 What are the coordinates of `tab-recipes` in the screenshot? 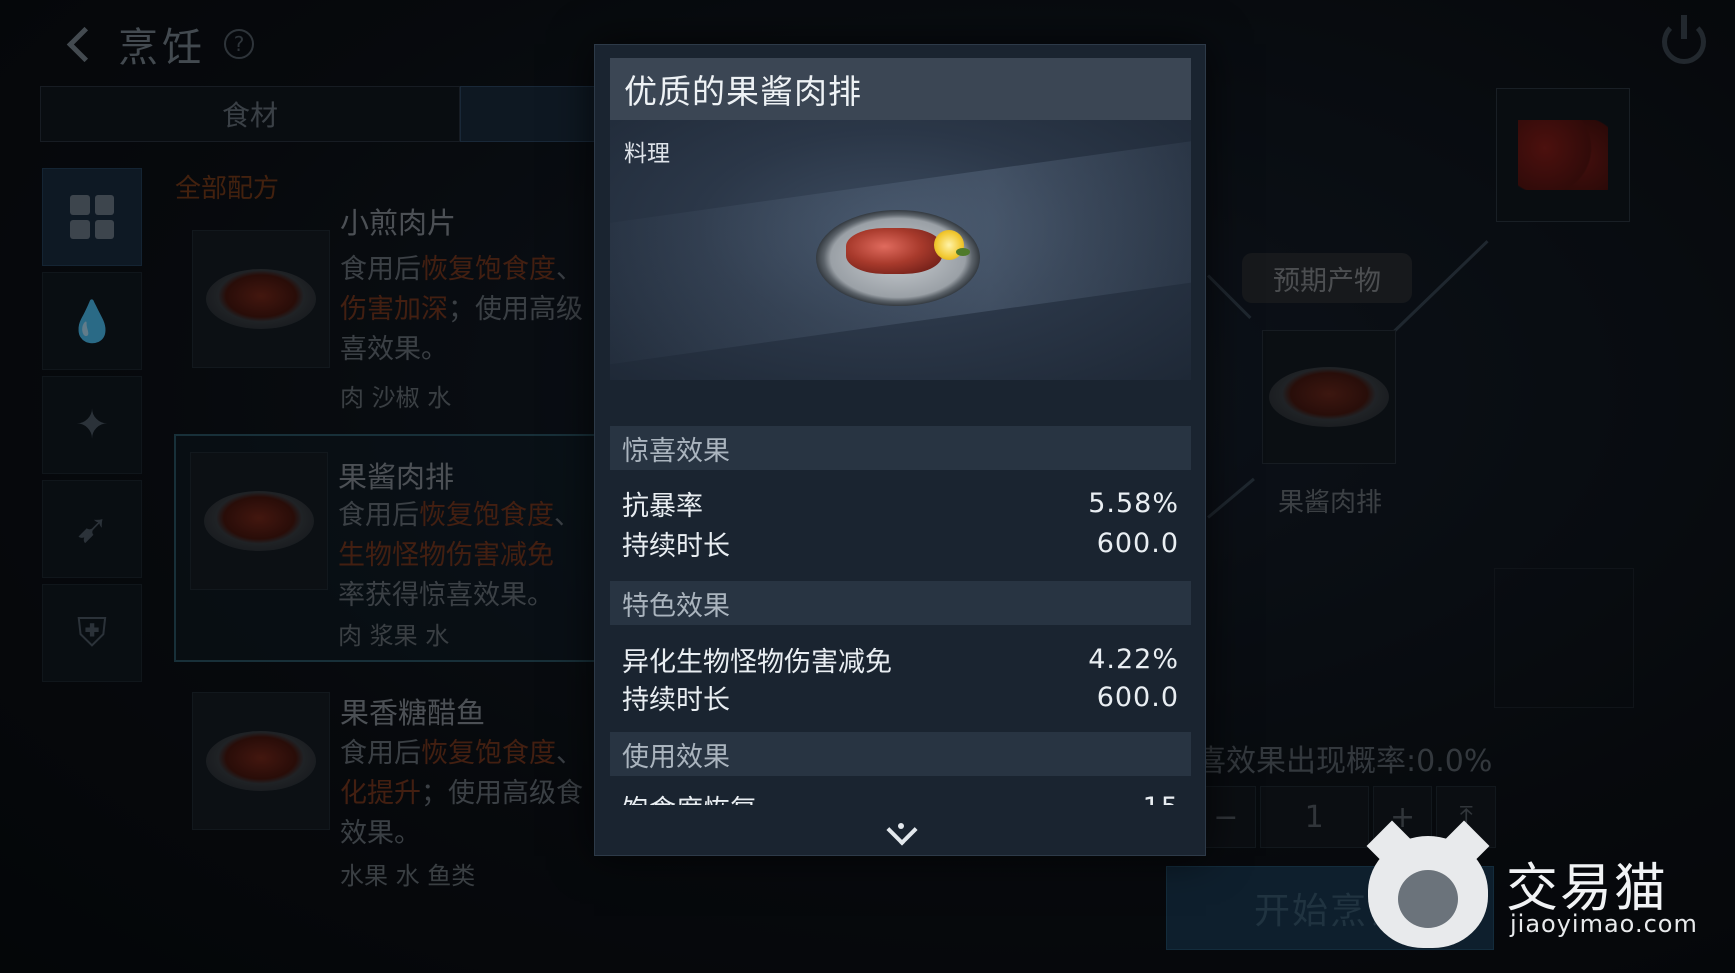 It's located at (530, 114).